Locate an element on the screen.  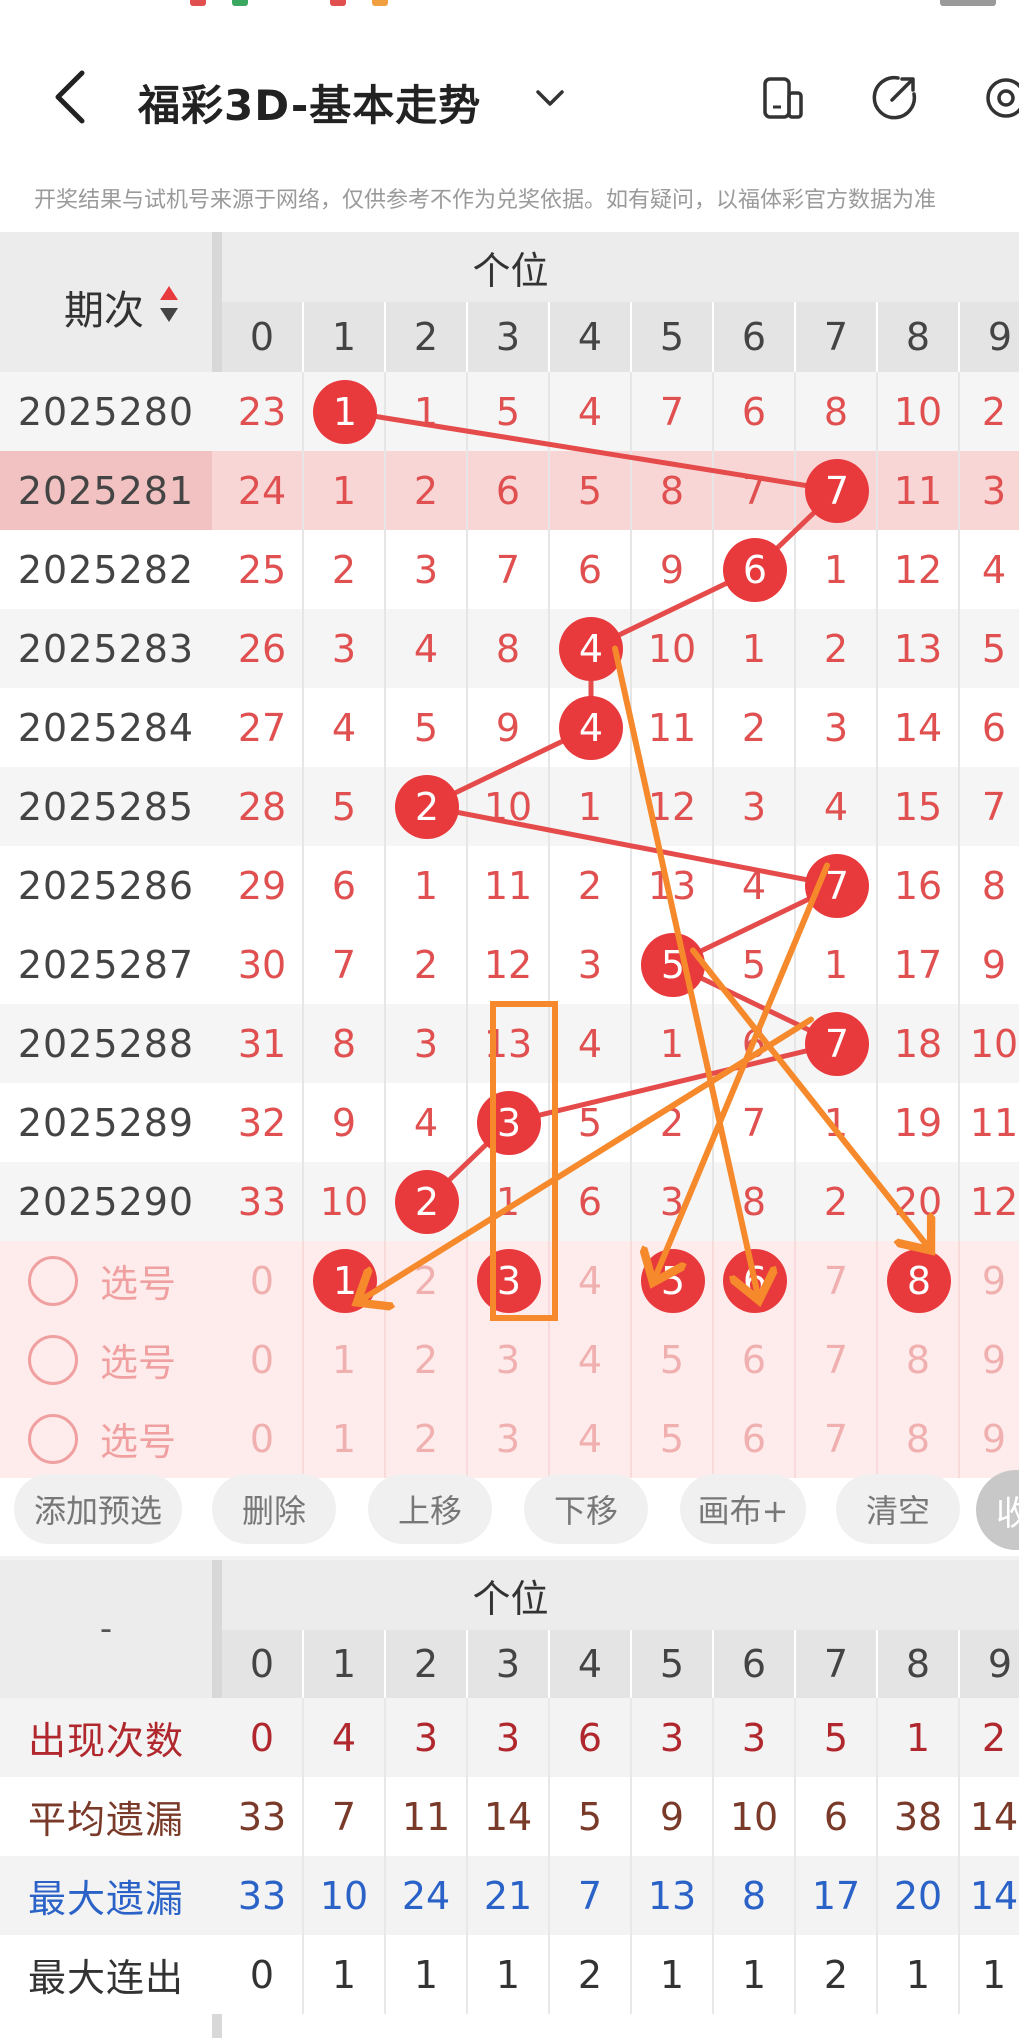
digit-header-4: 4 is located at coordinates (591, 337).